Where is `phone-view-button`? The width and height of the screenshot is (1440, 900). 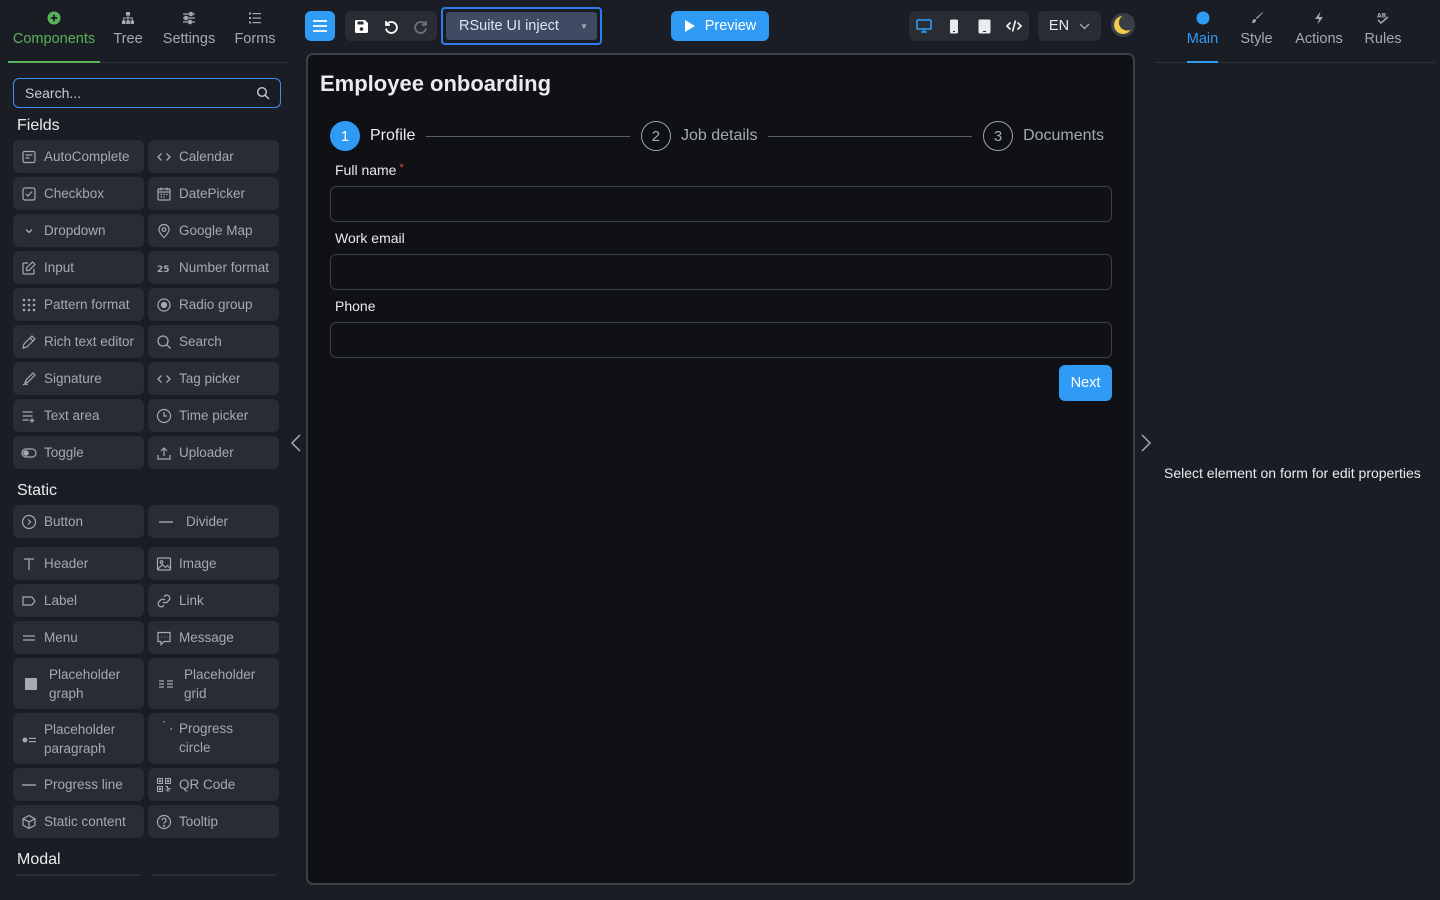 phone-view-button is located at coordinates (954, 26).